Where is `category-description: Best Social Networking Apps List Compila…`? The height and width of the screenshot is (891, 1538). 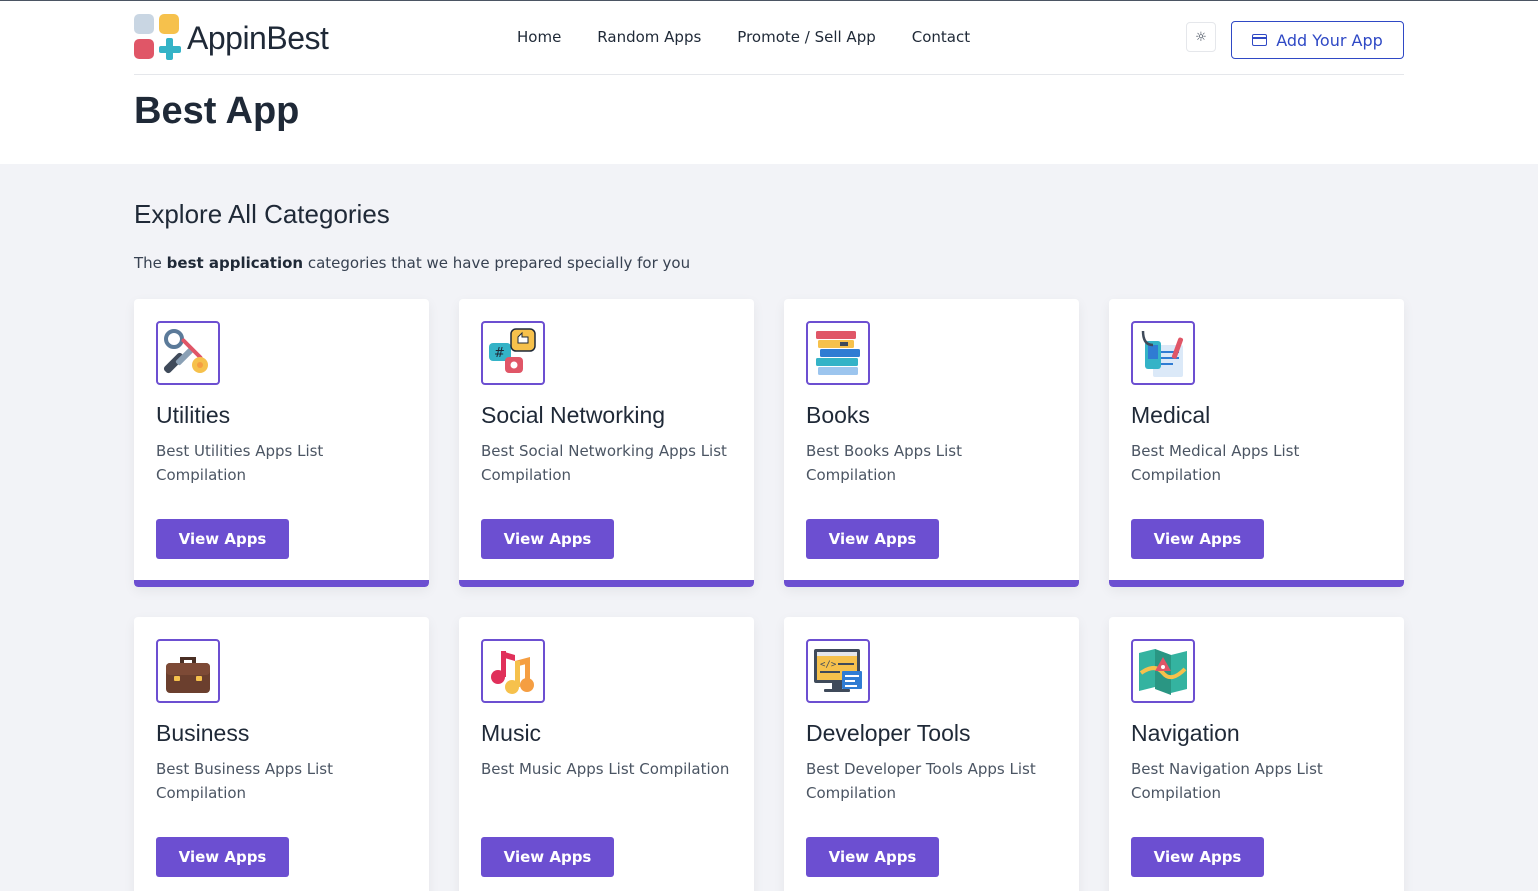
category-description: Best Social Networking Apps List Compila… is located at coordinates (604, 463).